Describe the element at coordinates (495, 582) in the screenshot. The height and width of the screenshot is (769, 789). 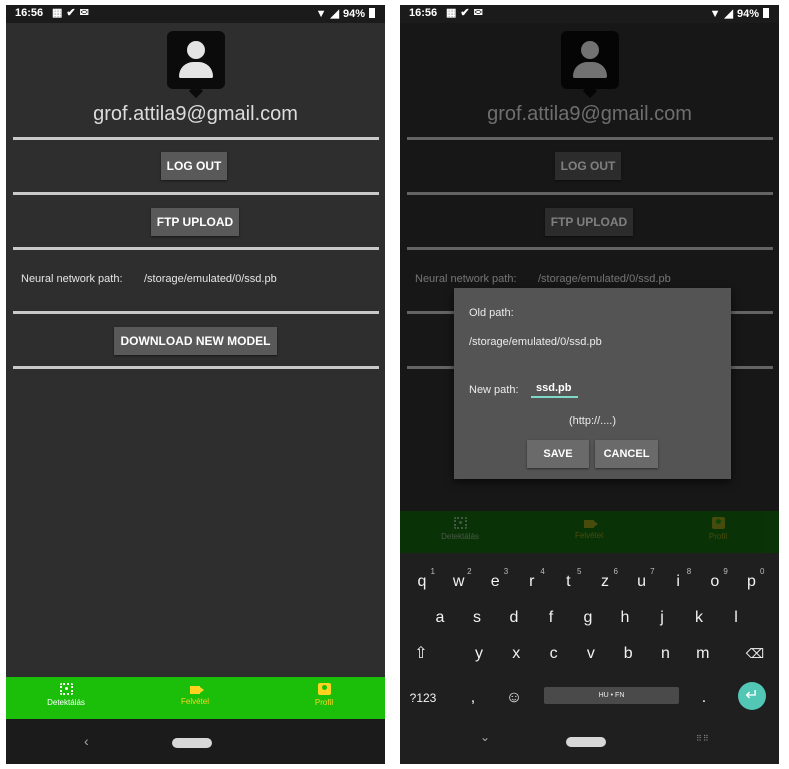
I see `key-e: e3` at that location.